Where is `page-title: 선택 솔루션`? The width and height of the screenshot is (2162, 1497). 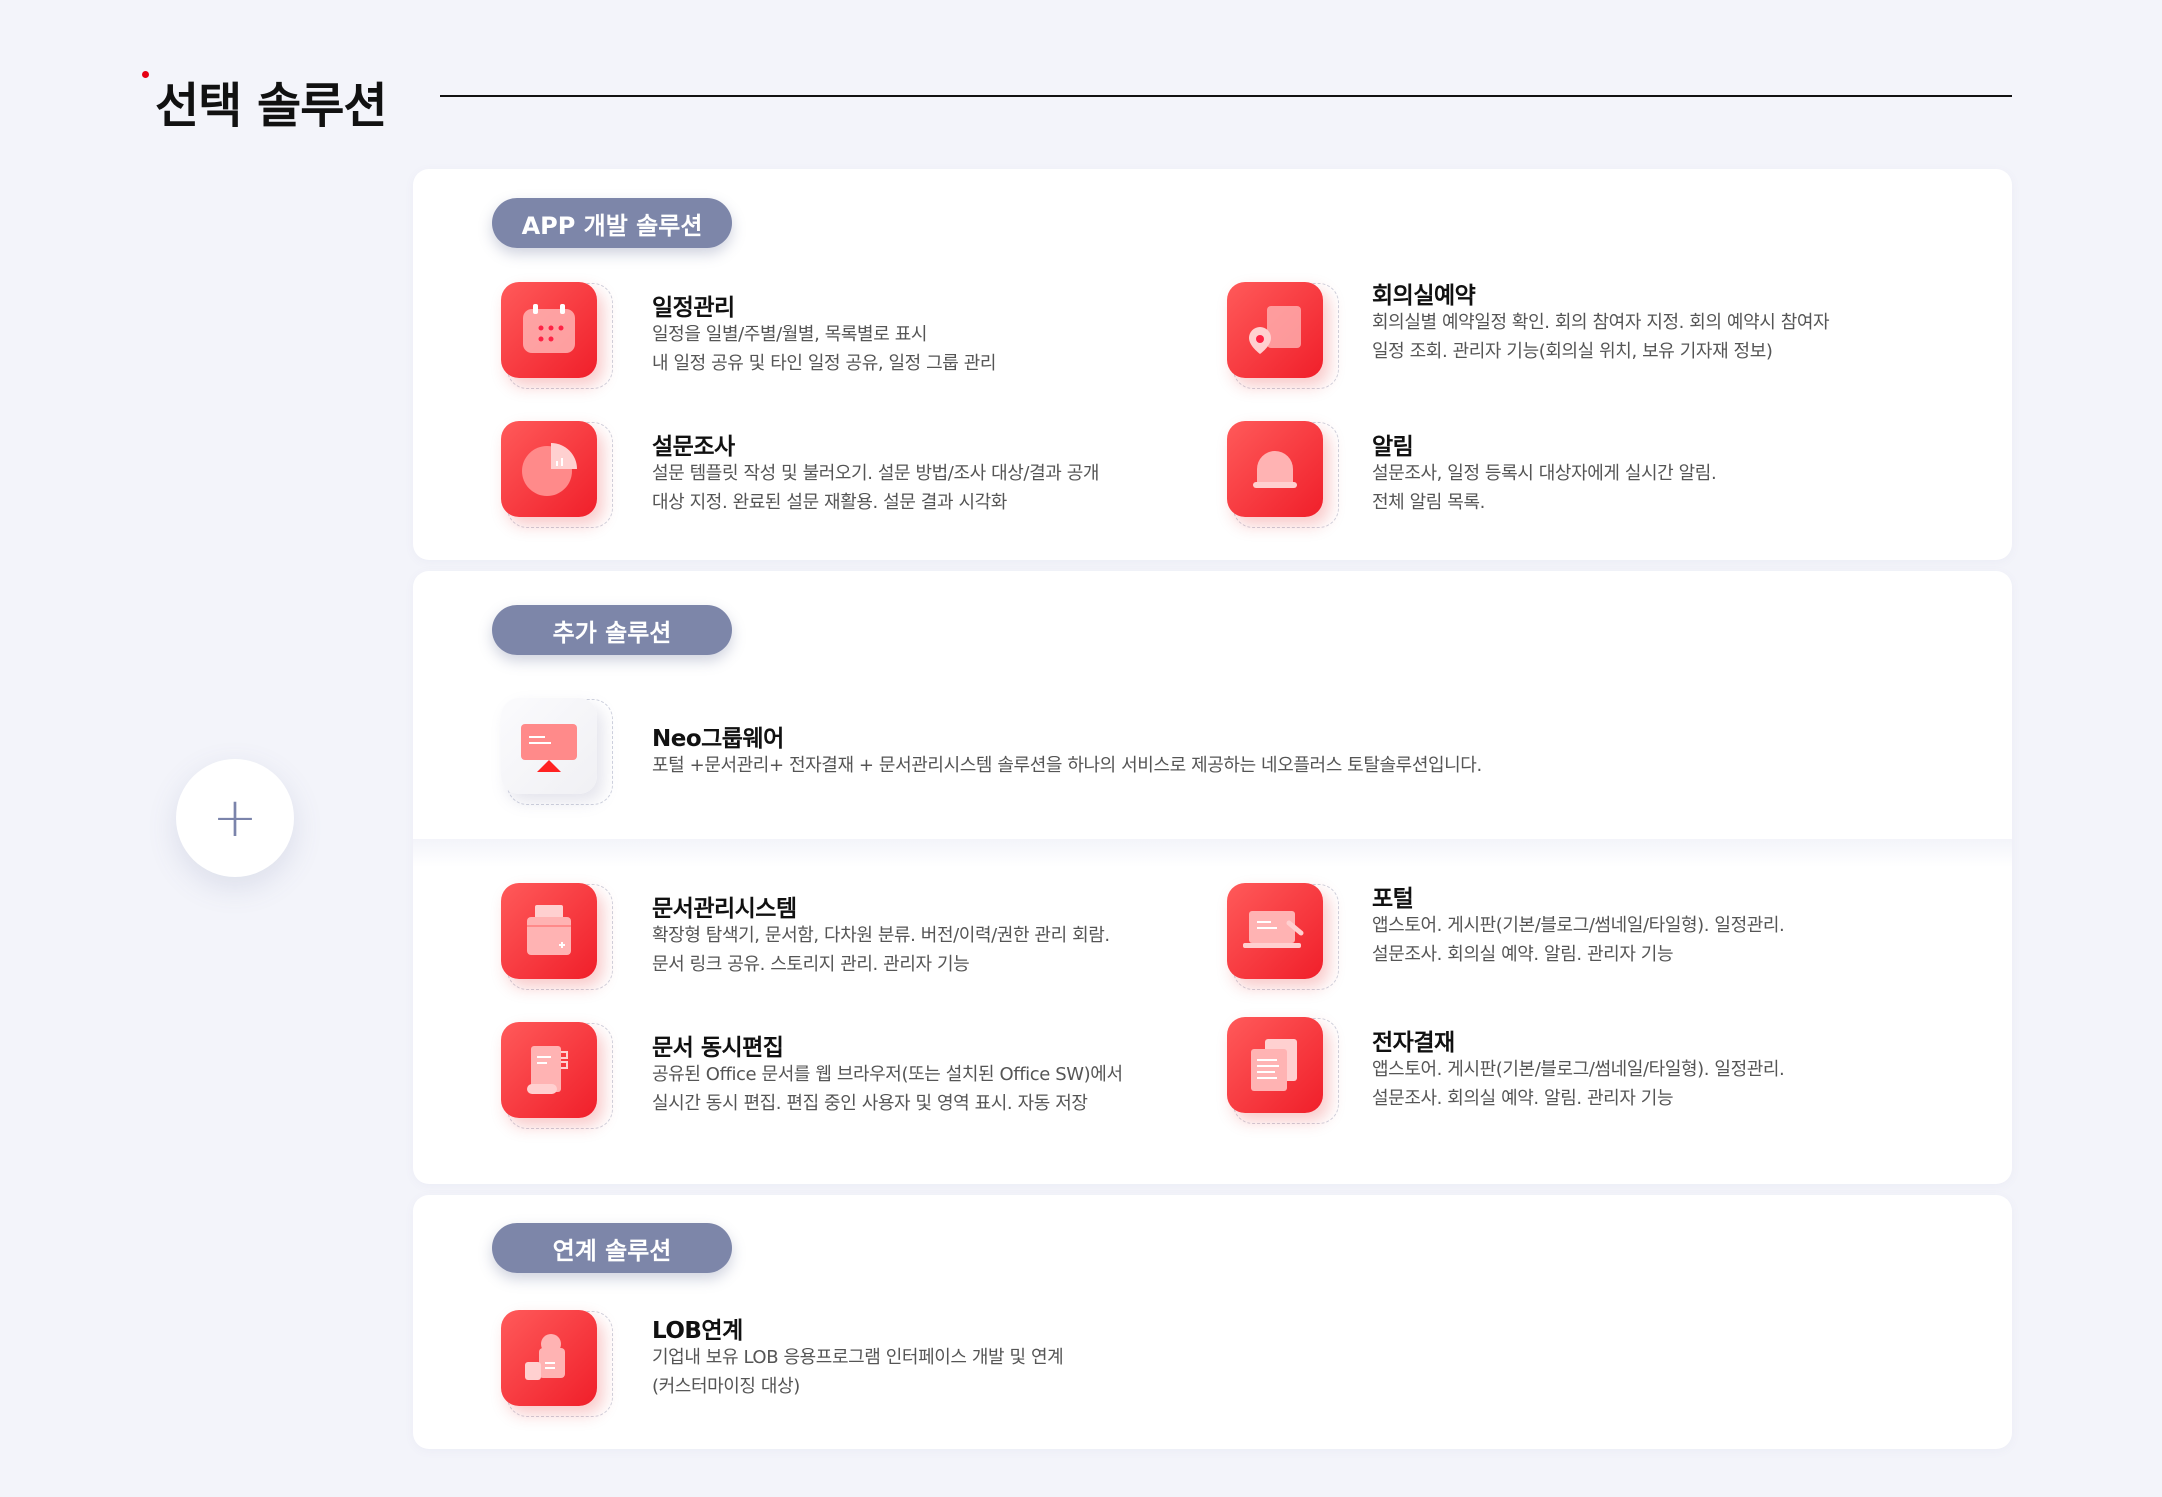 page-title: 선택 솔루션 is located at coordinates (271, 106).